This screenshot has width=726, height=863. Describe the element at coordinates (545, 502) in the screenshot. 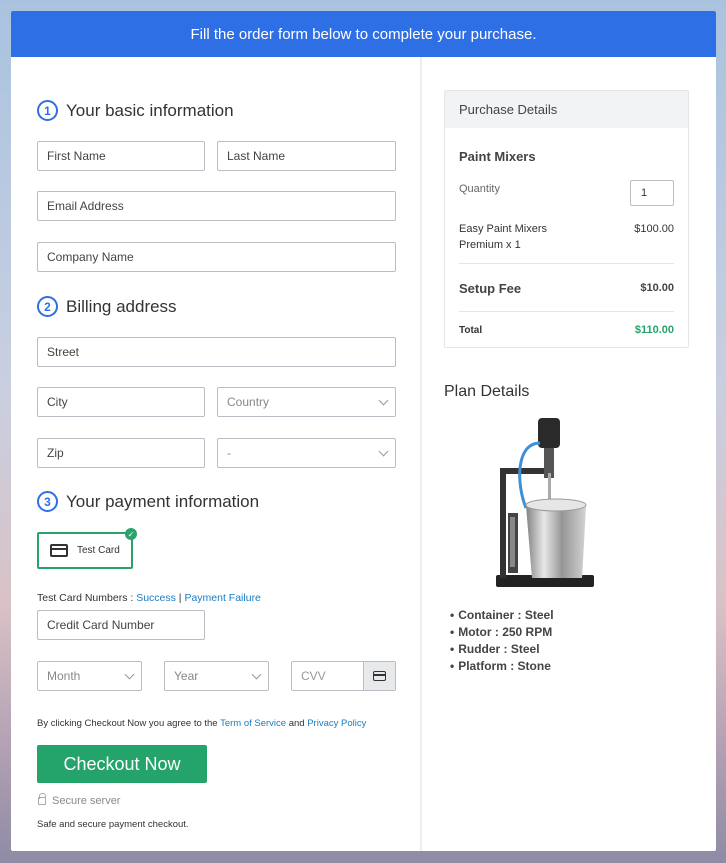

I see `paint-mixer-image` at that location.